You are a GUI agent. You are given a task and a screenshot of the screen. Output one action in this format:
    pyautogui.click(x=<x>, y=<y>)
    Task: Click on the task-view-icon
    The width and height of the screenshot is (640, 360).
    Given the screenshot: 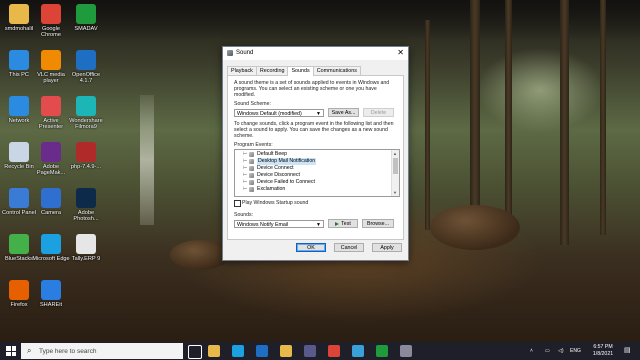 What is the action you would take?
    pyautogui.click(x=195, y=352)
    